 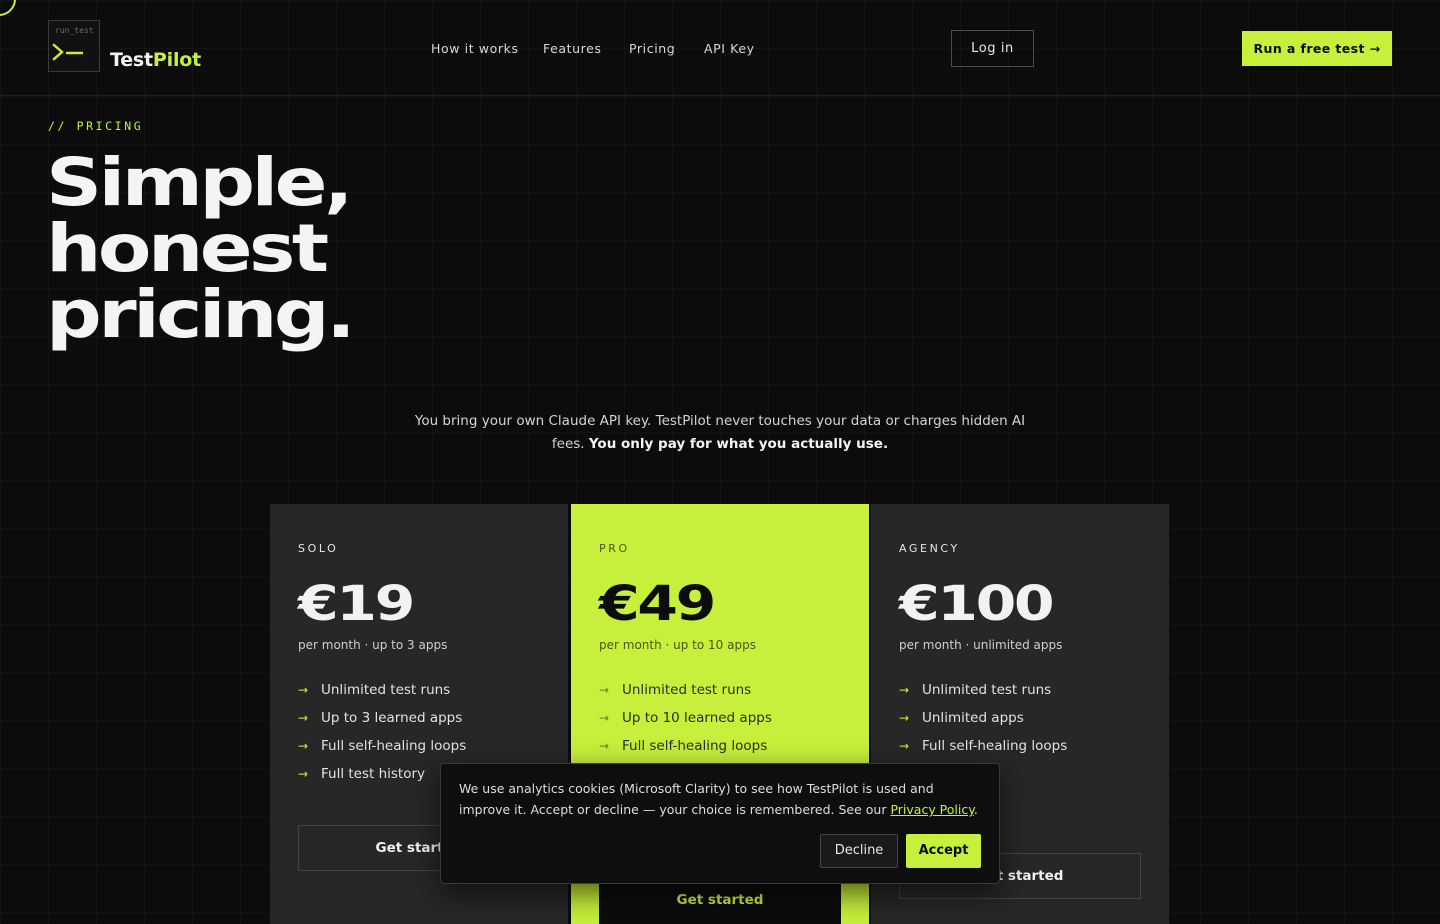 What do you see at coordinates (697, 718) in the screenshot?
I see `feature-label: Up to 10 learned apps` at bounding box center [697, 718].